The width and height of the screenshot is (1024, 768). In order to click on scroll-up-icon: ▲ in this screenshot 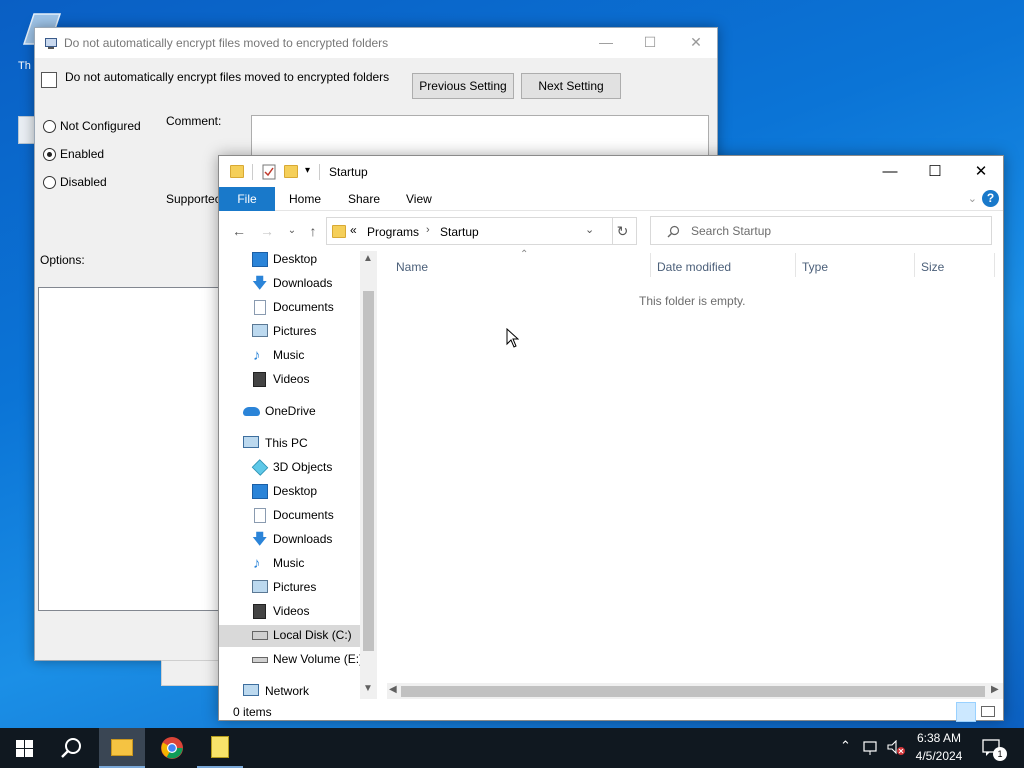, I will do `click(368, 258)`.